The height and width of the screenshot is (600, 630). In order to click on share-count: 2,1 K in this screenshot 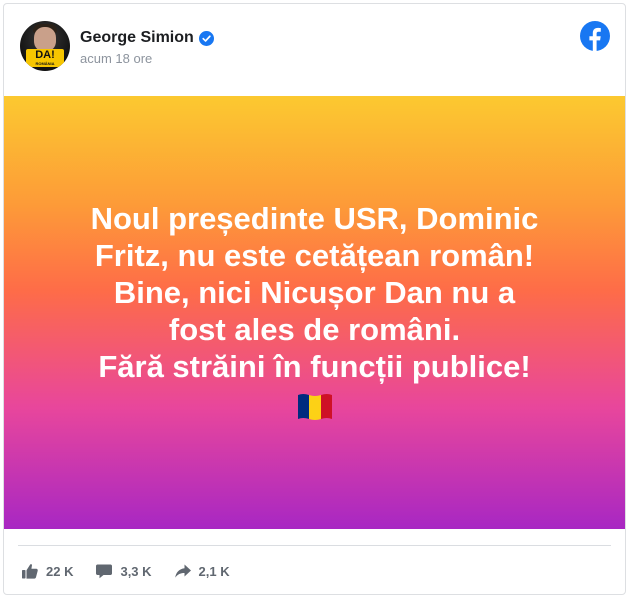, I will do `click(214, 571)`.